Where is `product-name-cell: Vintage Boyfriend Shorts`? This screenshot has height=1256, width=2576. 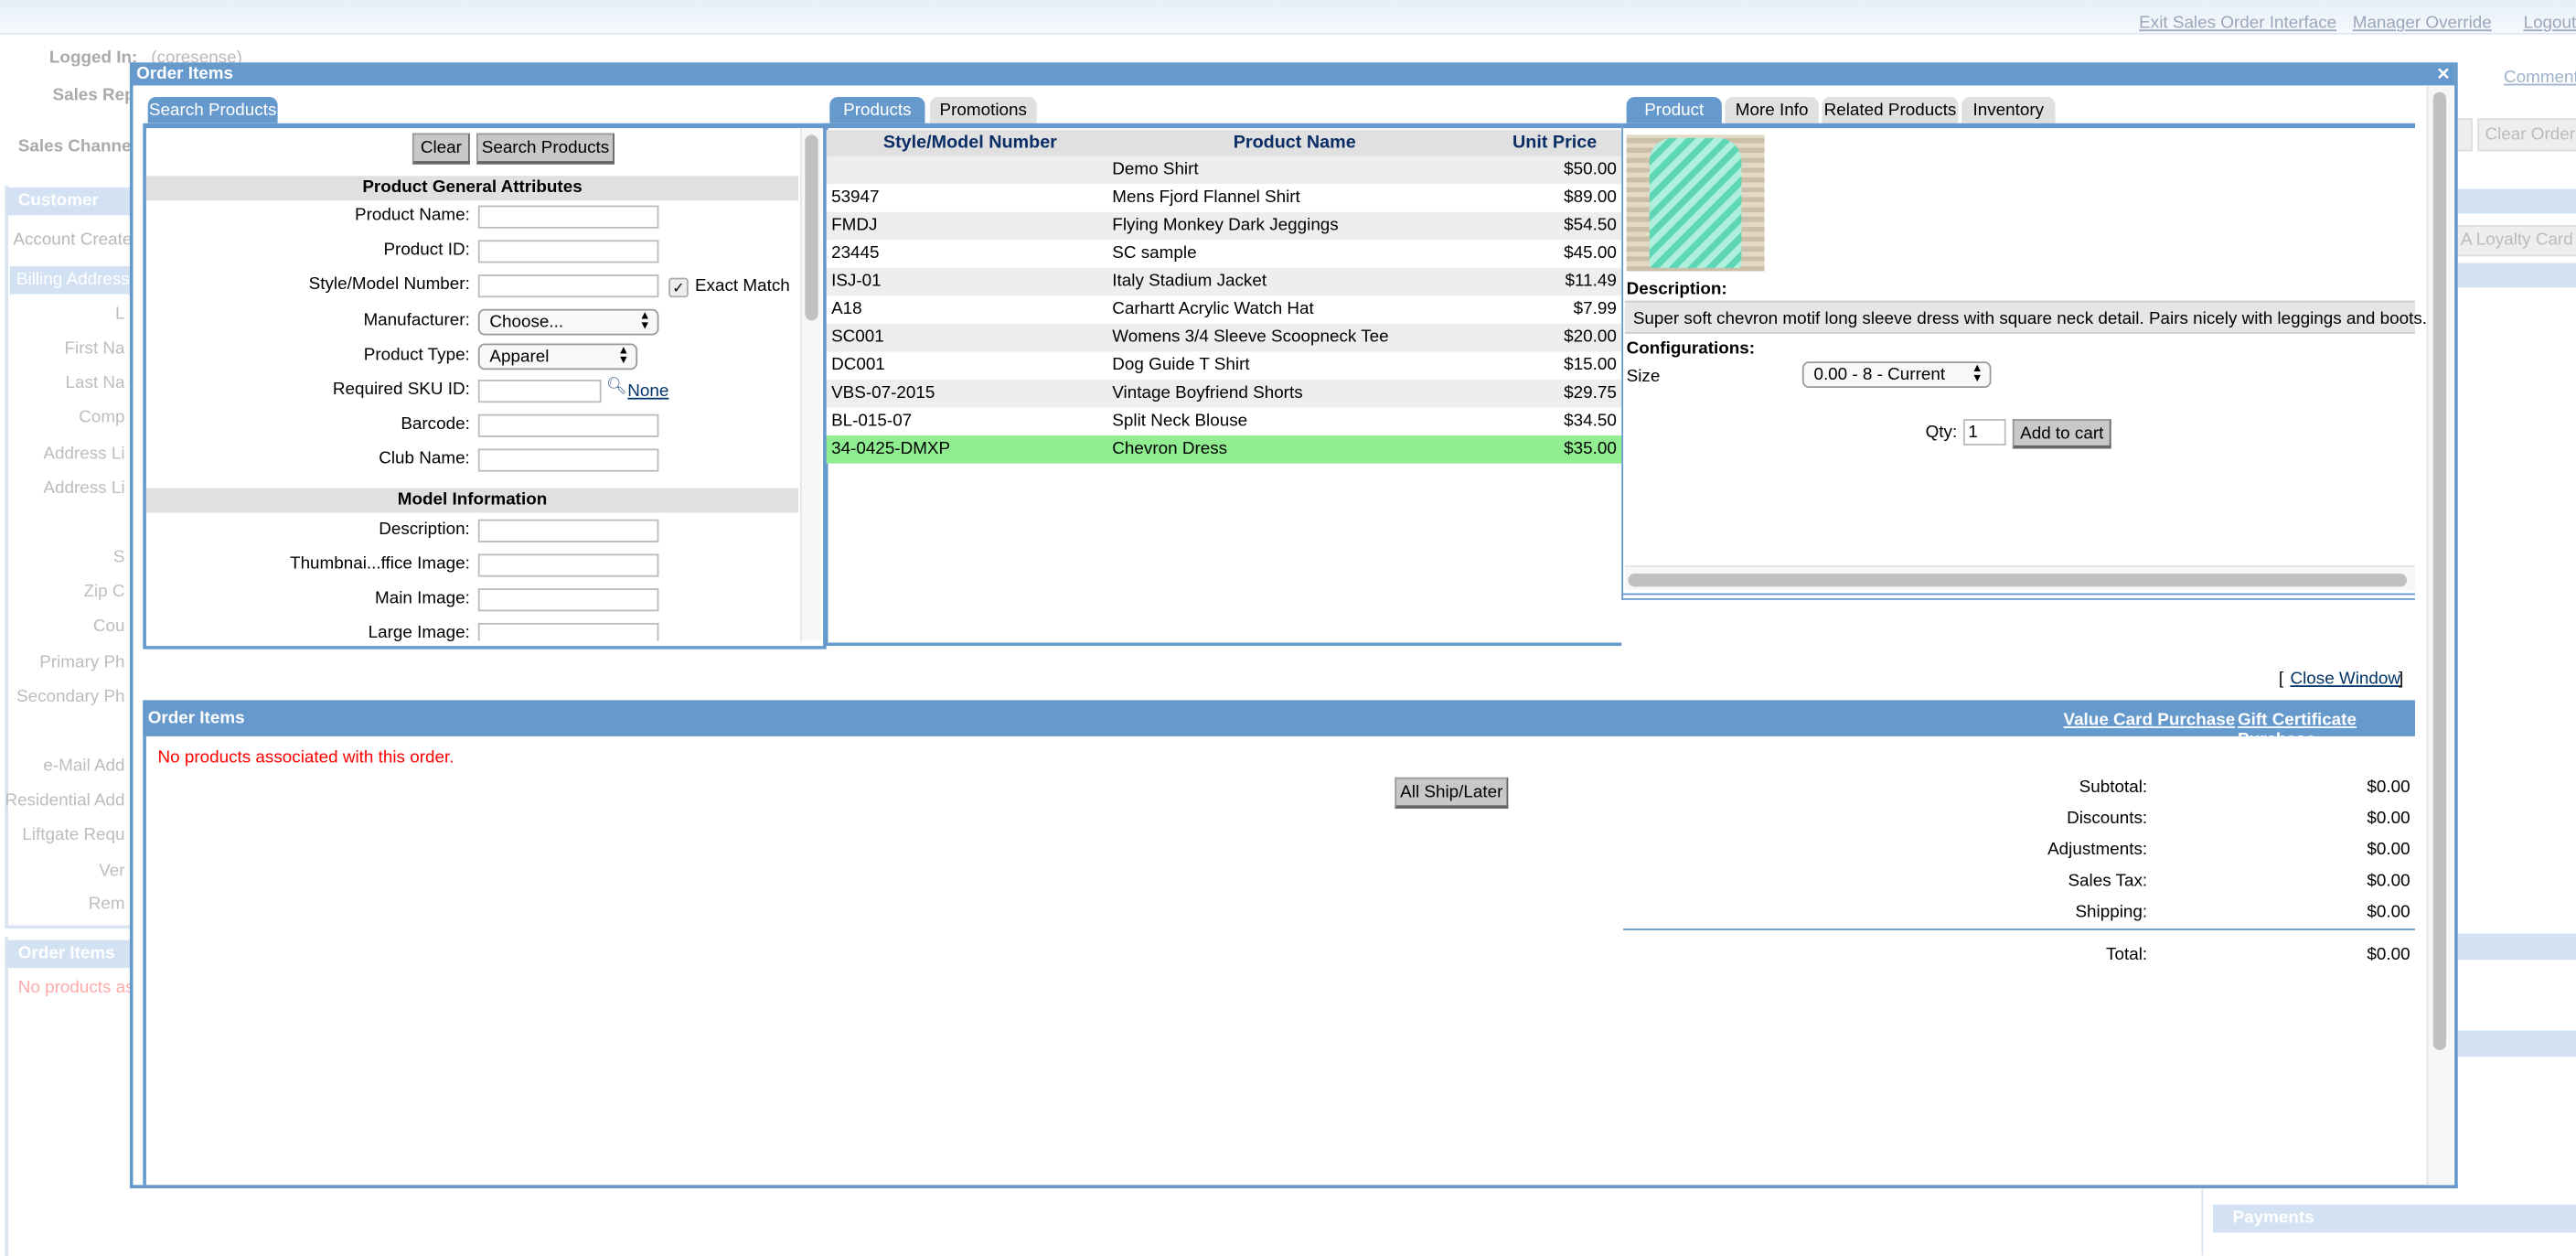 product-name-cell: Vintage Boyfriend Shorts is located at coordinates (1207, 392).